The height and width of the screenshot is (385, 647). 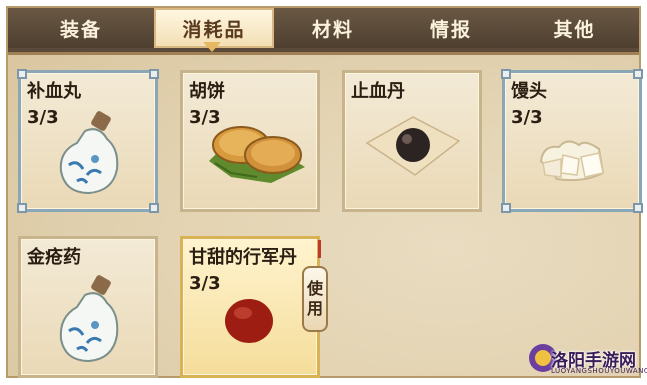 What do you see at coordinates (212, 47) in the screenshot?
I see `active-tab-indicator` at bounding box center [212, 47].